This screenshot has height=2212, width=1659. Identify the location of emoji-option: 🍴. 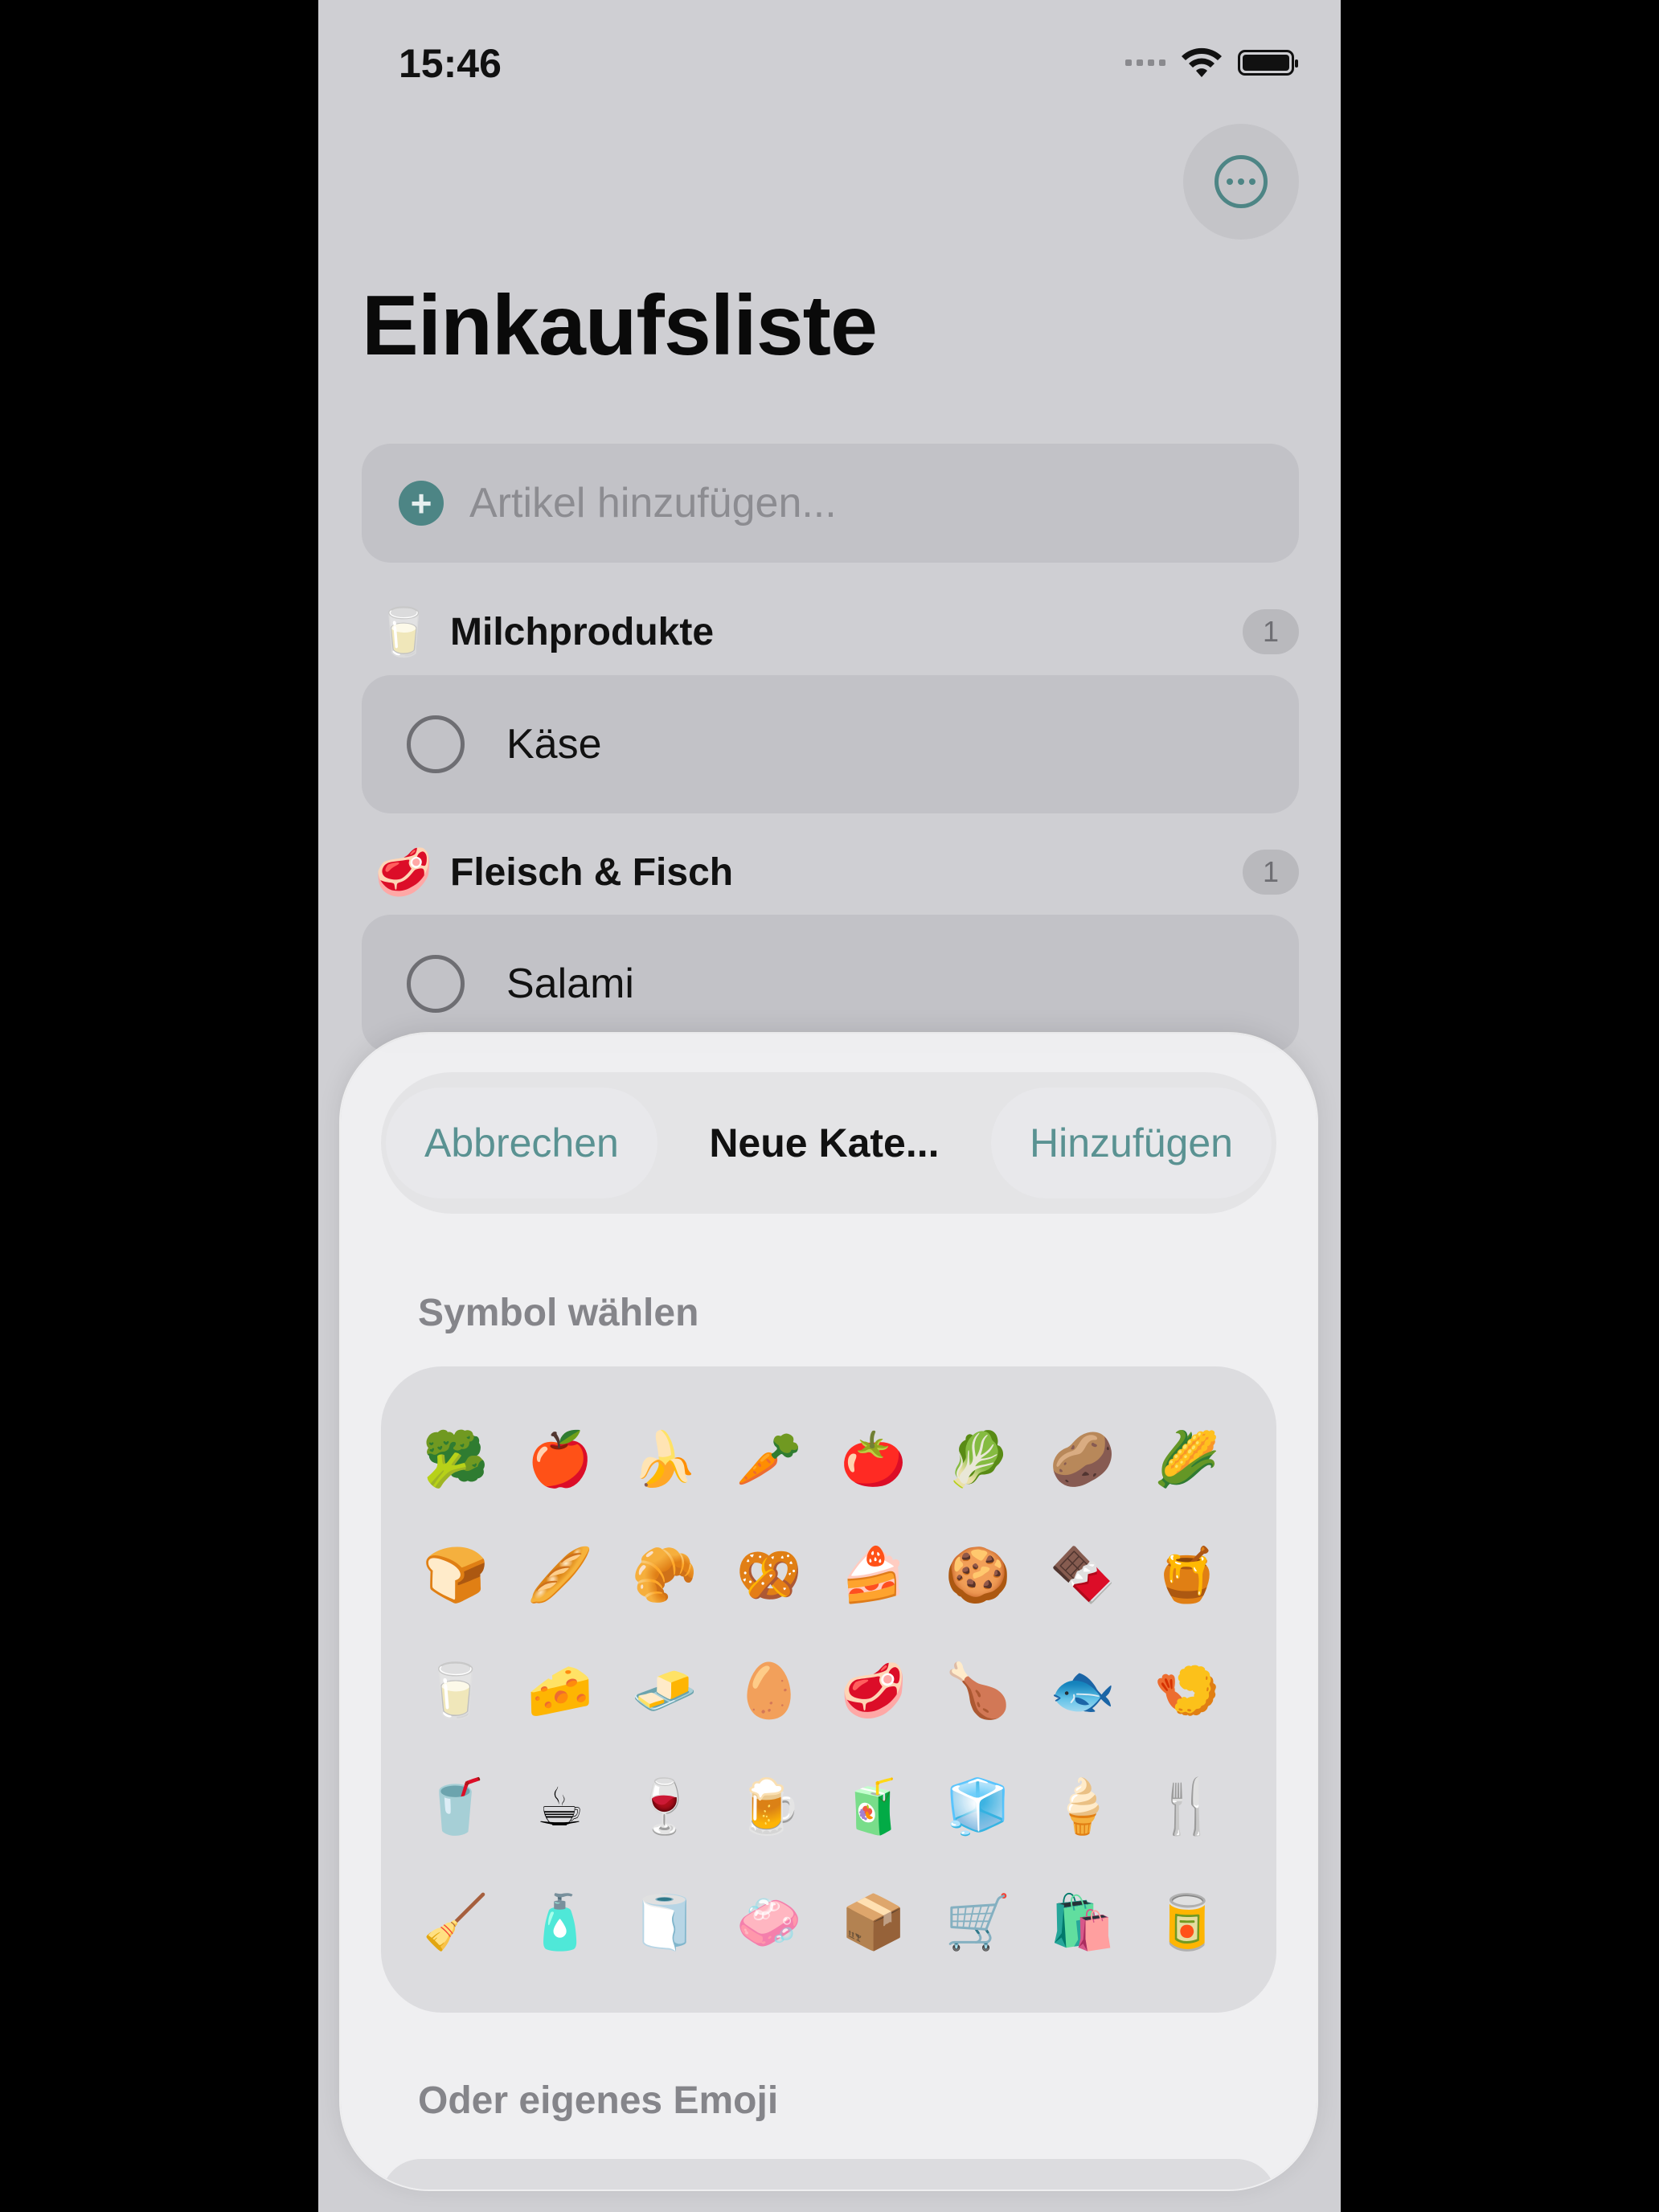
(1187, 1807).